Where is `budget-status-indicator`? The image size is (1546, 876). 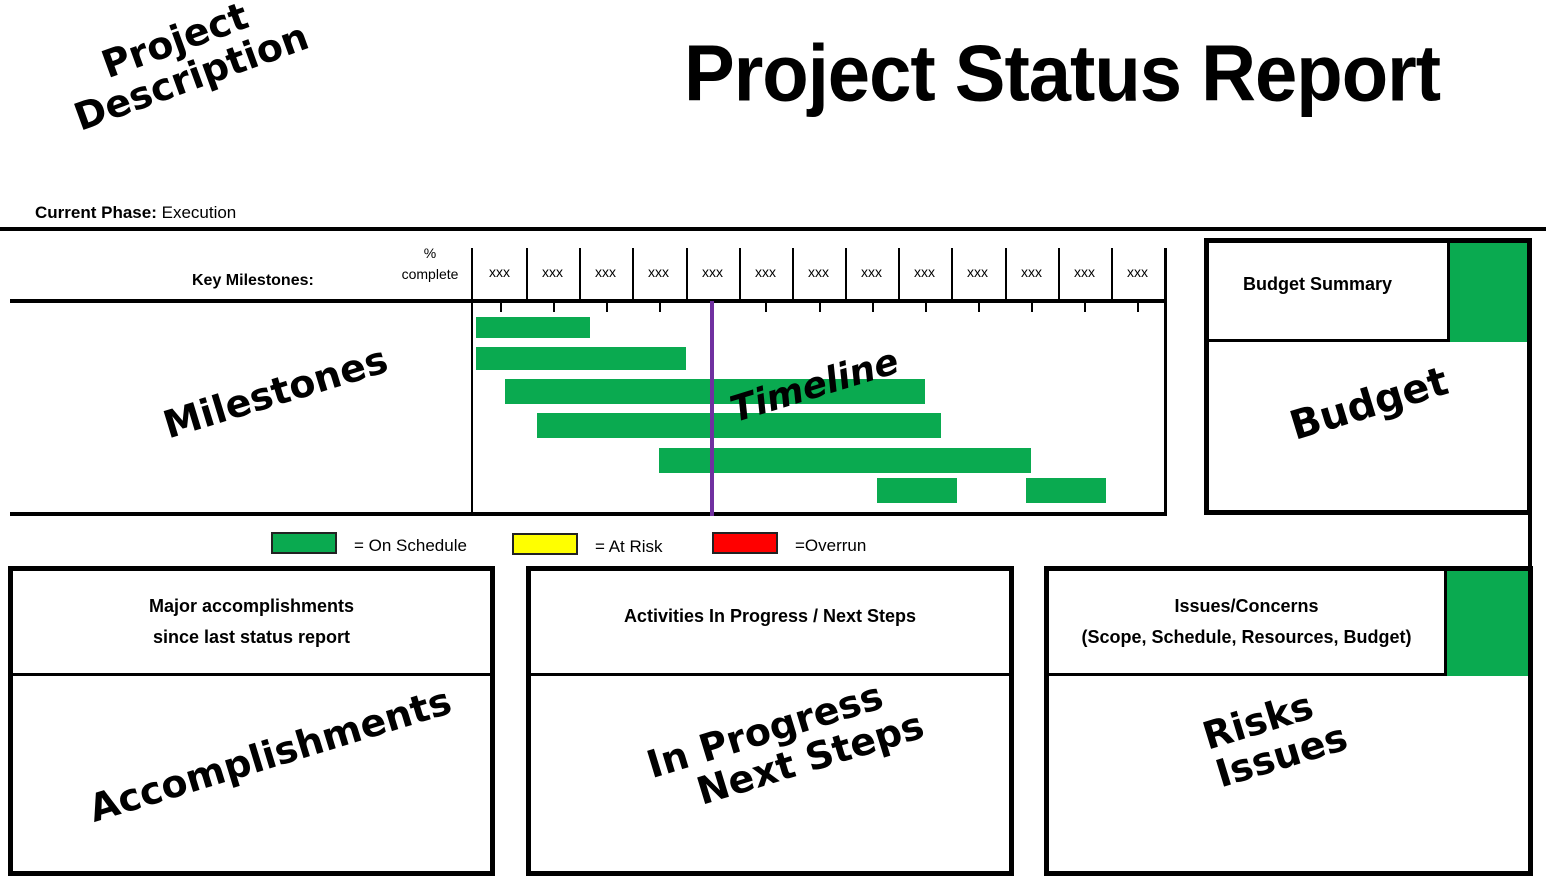
budget-status-indicator is located at coordinates (1487, 292).